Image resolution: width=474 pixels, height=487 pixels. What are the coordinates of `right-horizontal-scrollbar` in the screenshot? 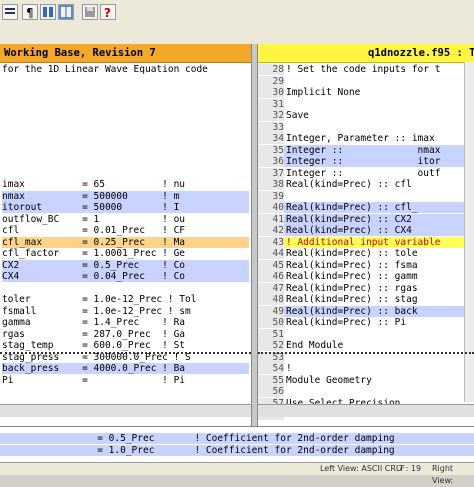 It's located at (366, 410).